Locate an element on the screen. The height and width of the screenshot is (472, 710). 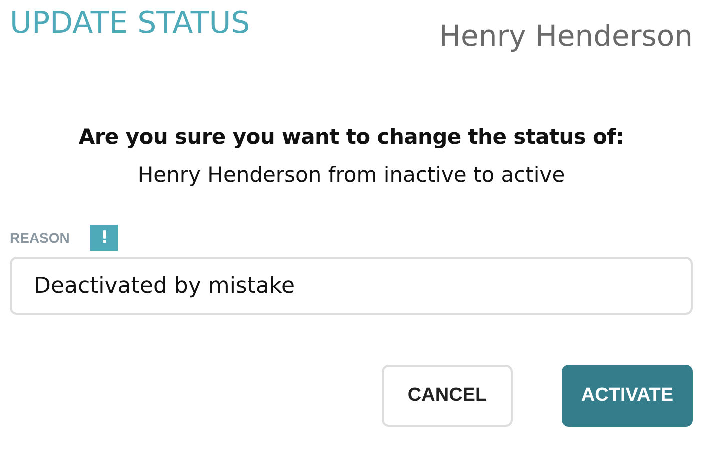
confirm-detail: Henry Henderson from inactive to active is located at coordinates (351, 175).